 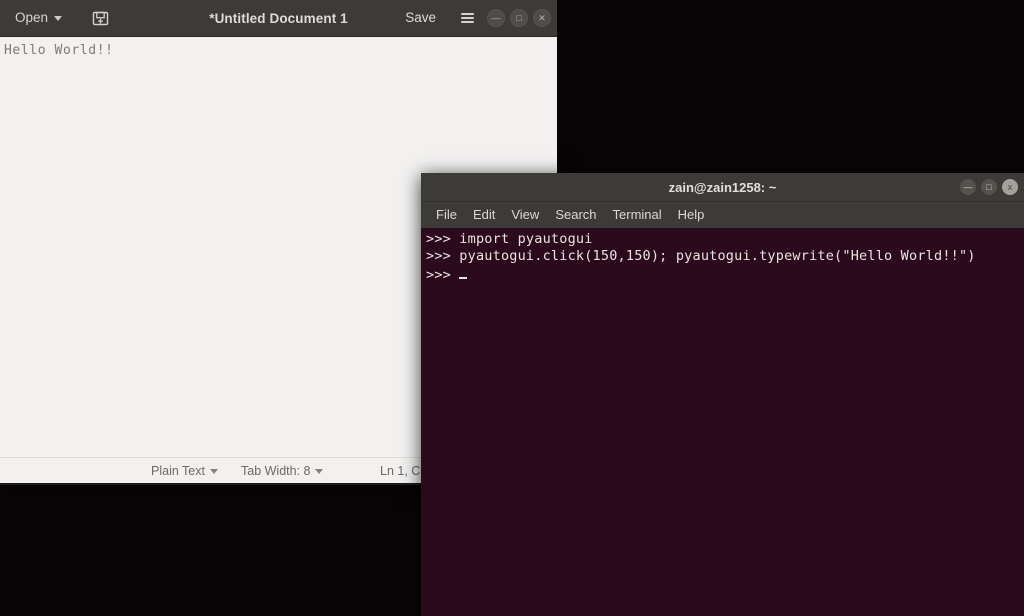 What do you see at coordinates (463, 272) in the screenshot?
I see `terminal-cursor` at bounding box center [463, 272].